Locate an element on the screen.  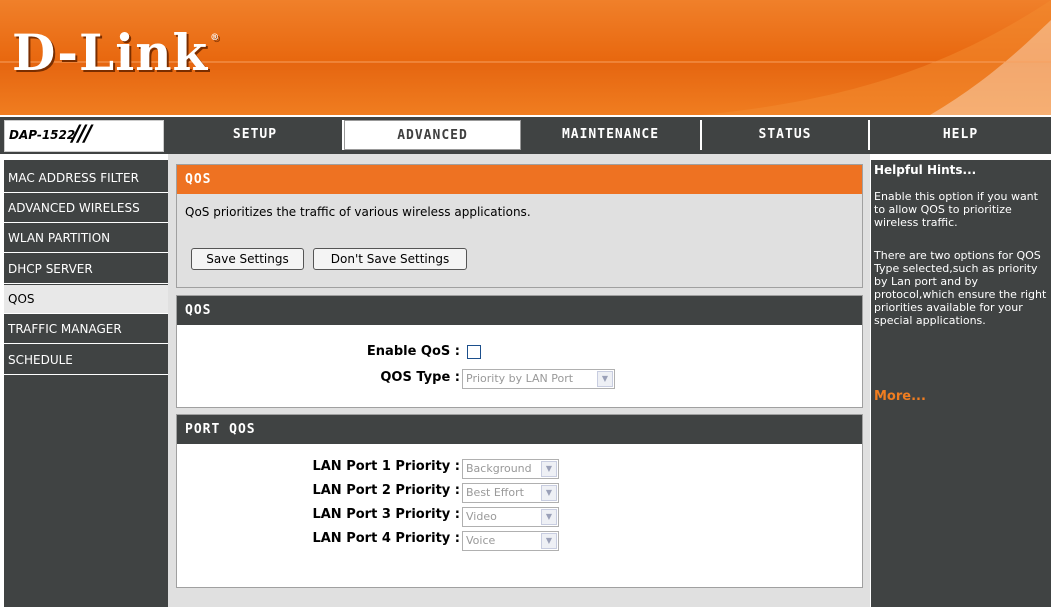
sidebar-item-dhcp-server: DHCP SERVER is located at coordinates (86, 269).